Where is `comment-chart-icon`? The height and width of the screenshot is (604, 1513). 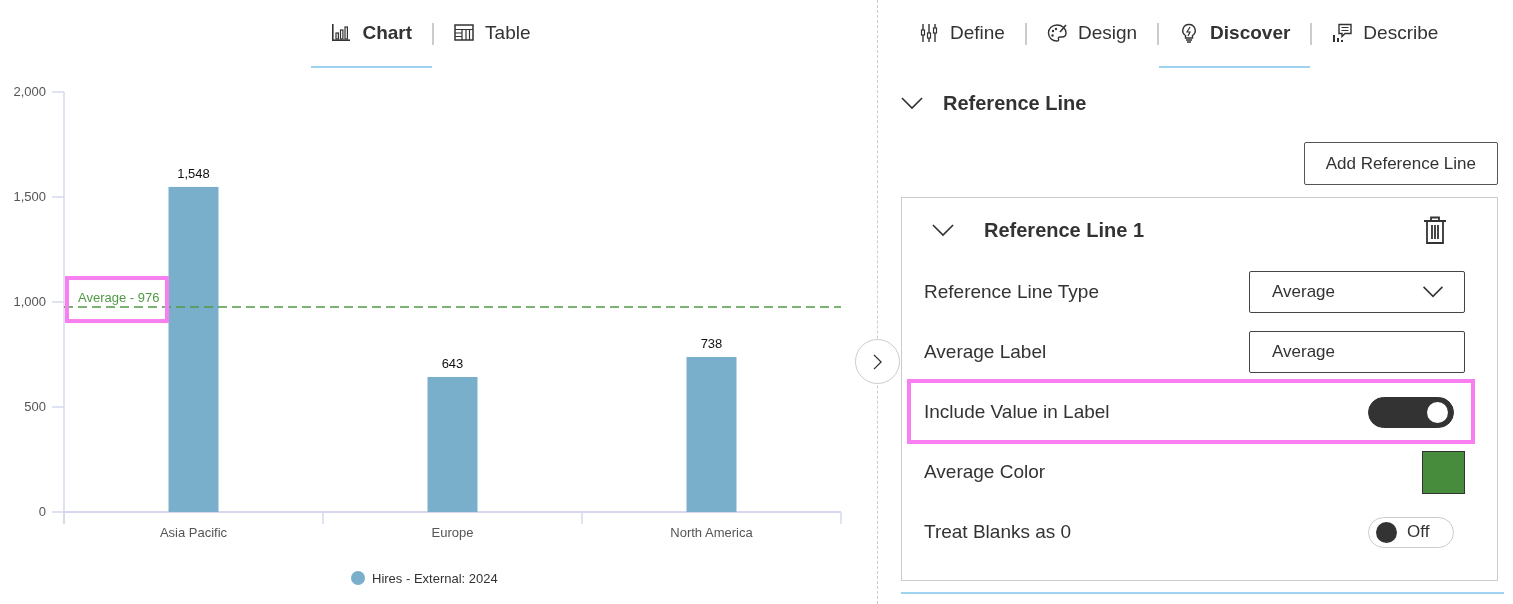
comment-chart-icon is located at coordinates (1342, 33).